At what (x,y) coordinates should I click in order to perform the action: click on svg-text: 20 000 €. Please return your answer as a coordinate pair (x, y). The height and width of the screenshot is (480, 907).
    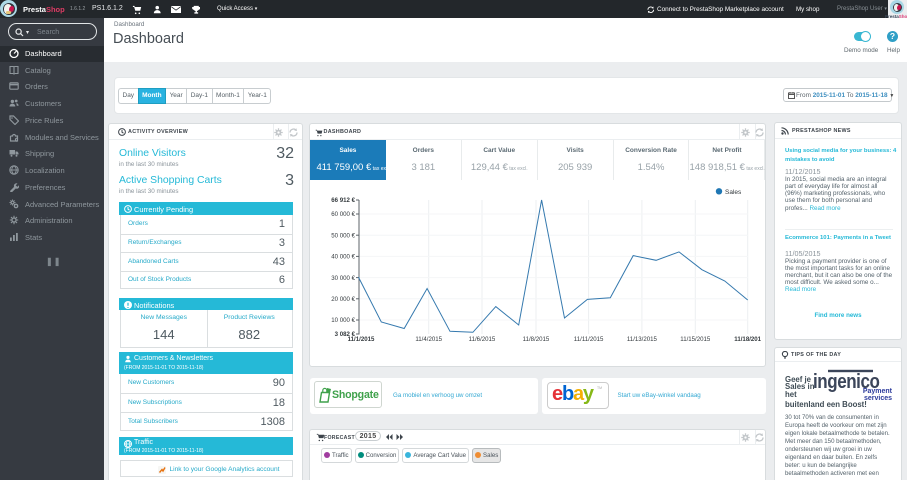
    Looking at the image, I should click on (343, 299).